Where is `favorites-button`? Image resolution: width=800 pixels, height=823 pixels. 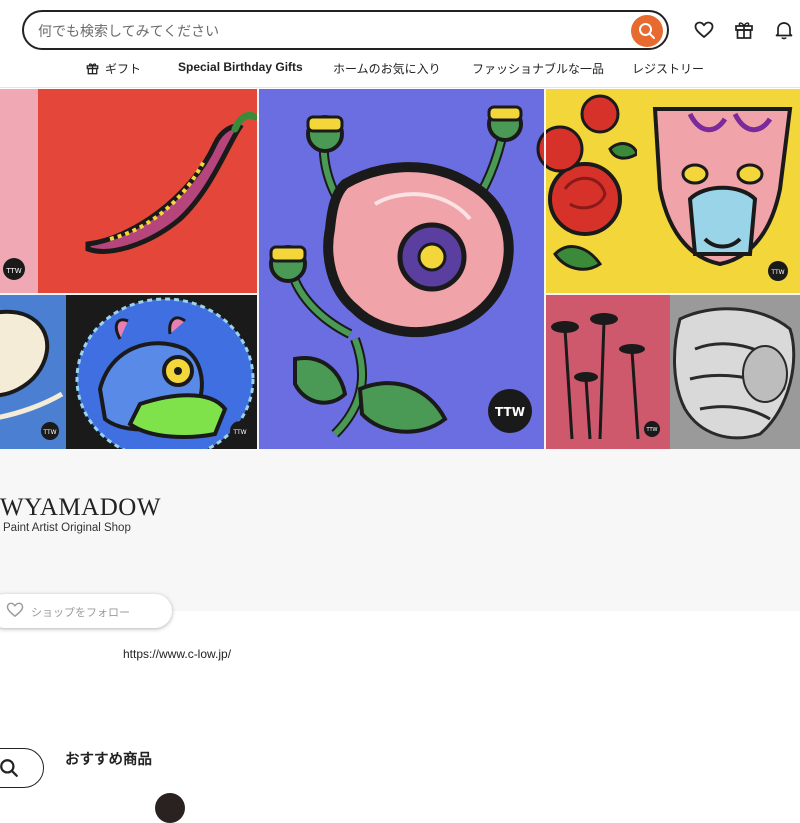 favorites-button is located at coordinates (704, 30).